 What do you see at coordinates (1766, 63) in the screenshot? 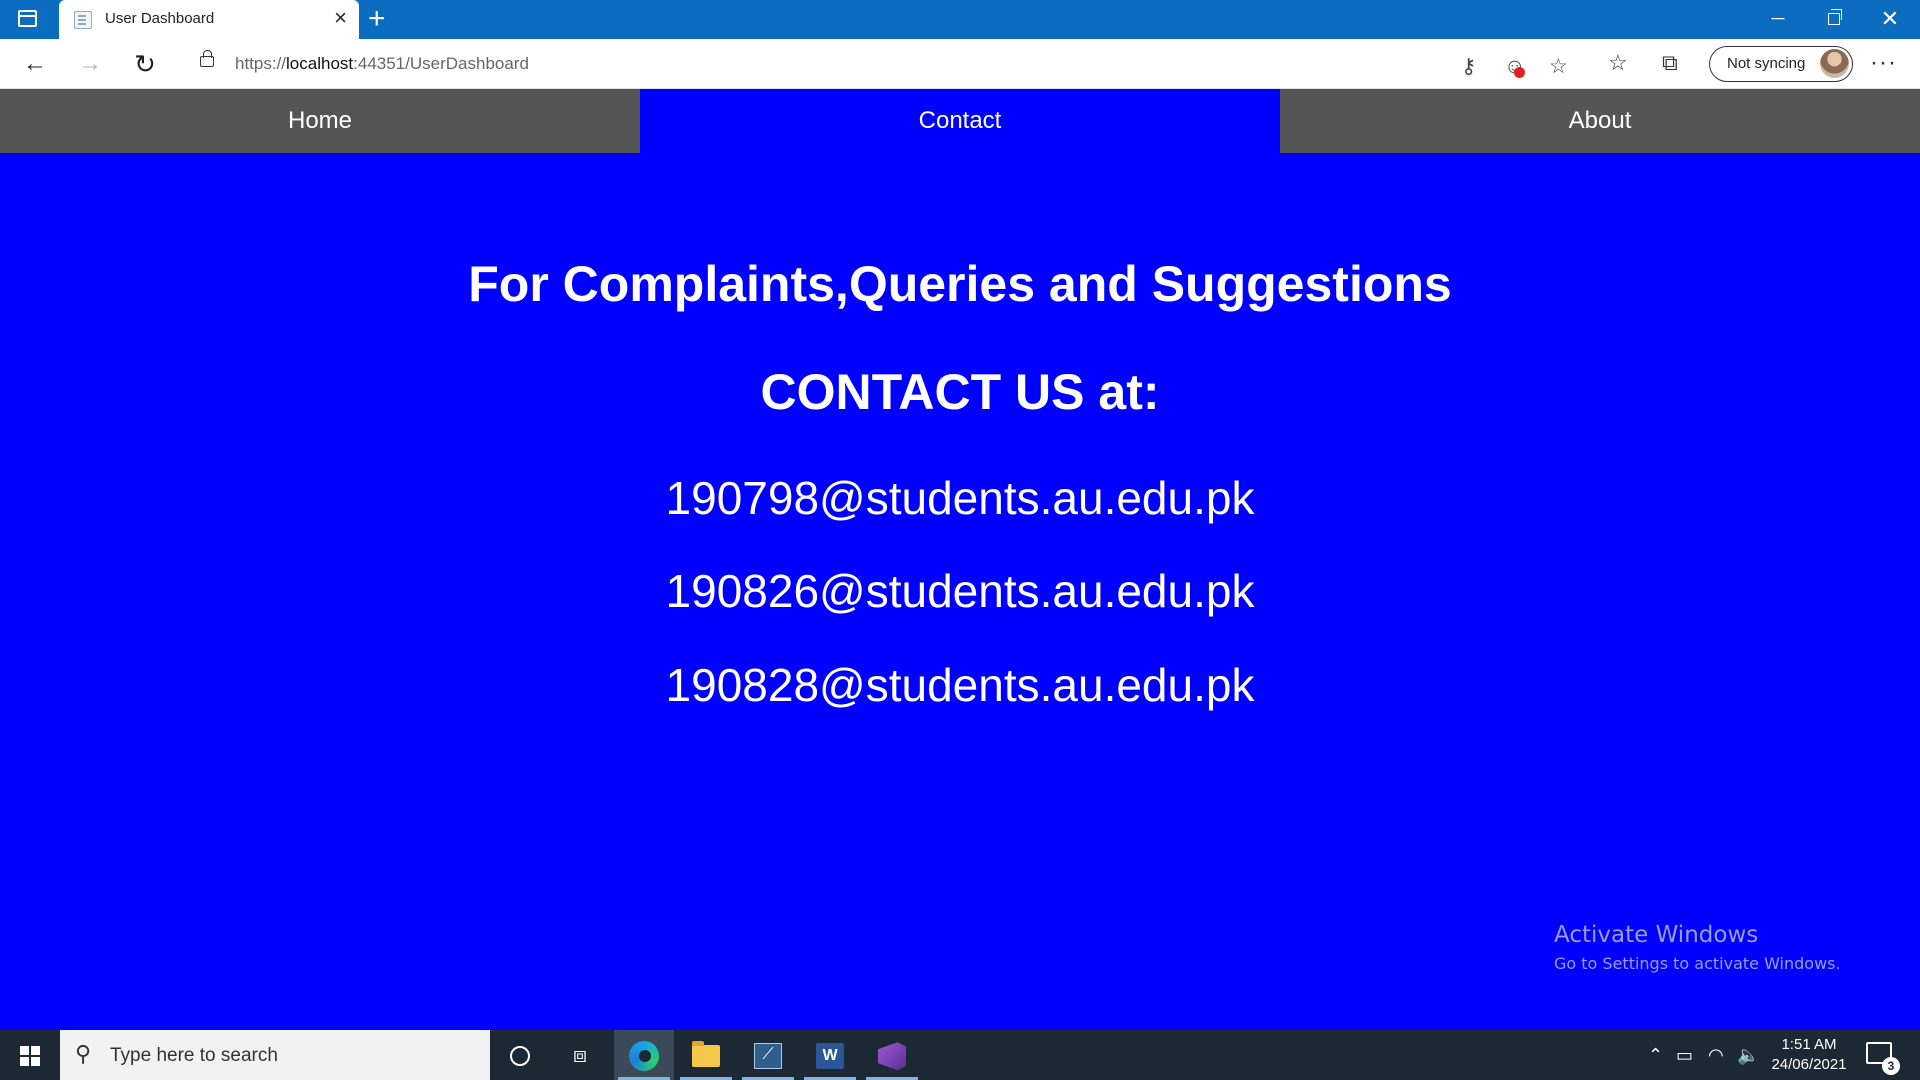
I see `sync-label: Not syncing` at bounding box center [1766, 63].